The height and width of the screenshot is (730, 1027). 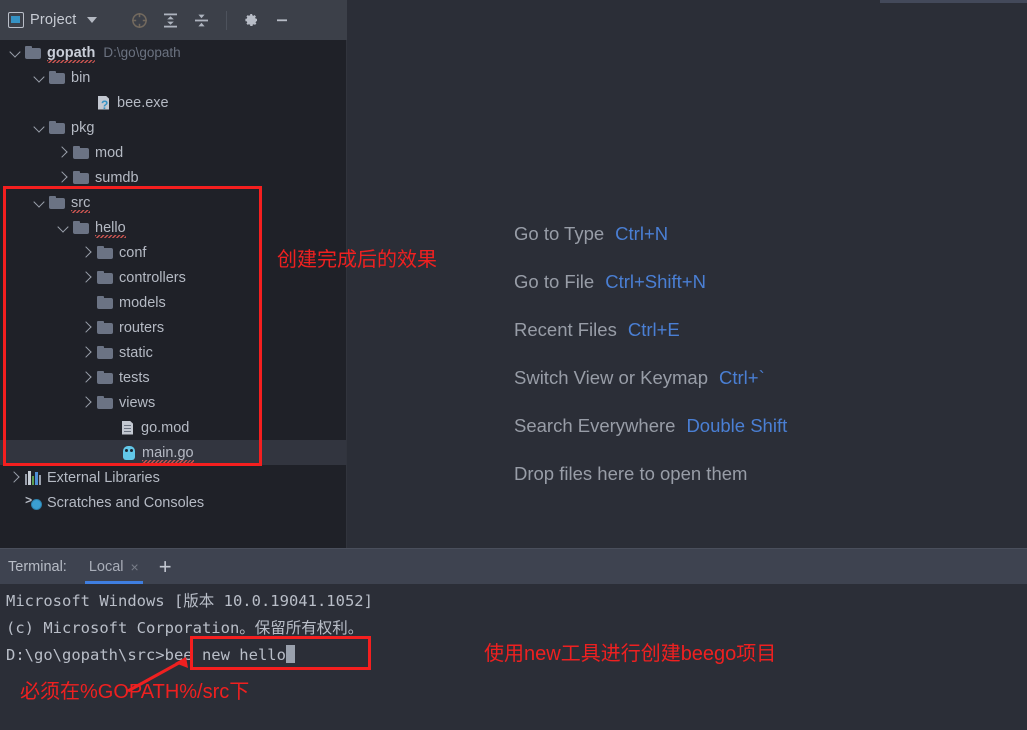 I want to click on tree-node-src: src, so click(x=173, y=202).